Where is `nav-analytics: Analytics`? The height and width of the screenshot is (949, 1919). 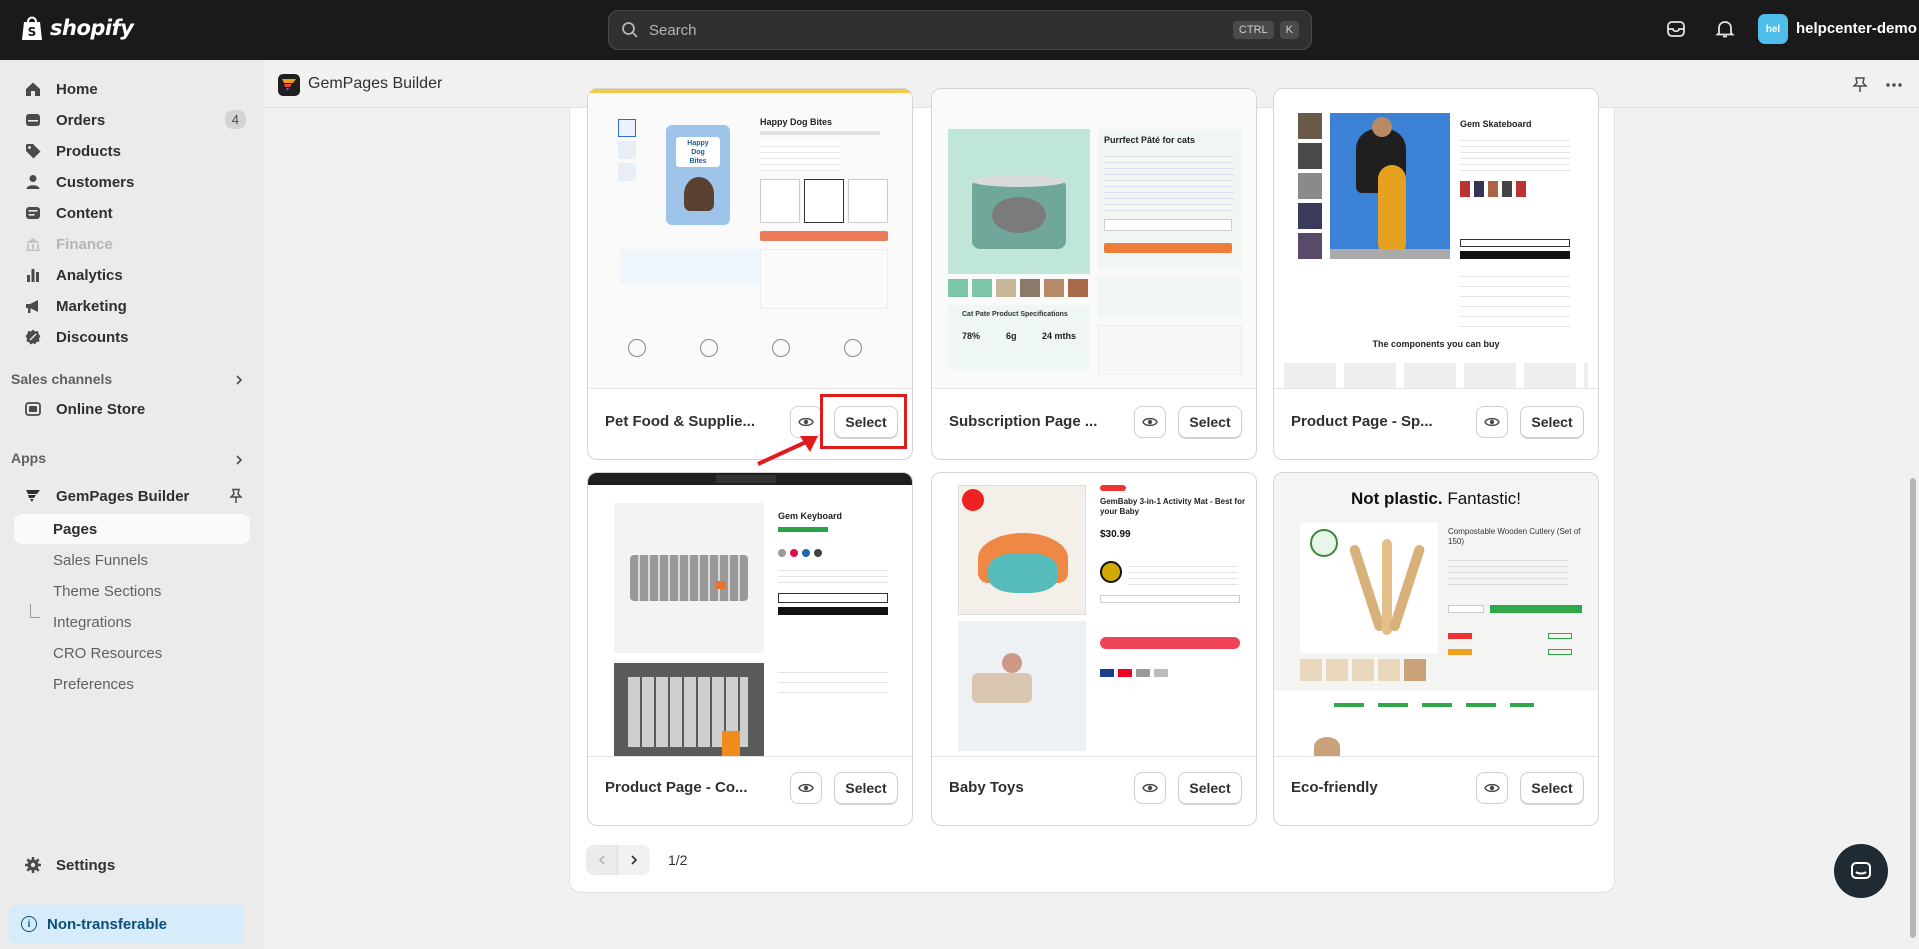 nav-analytics: Analytics is located at coordinates (132, 275).